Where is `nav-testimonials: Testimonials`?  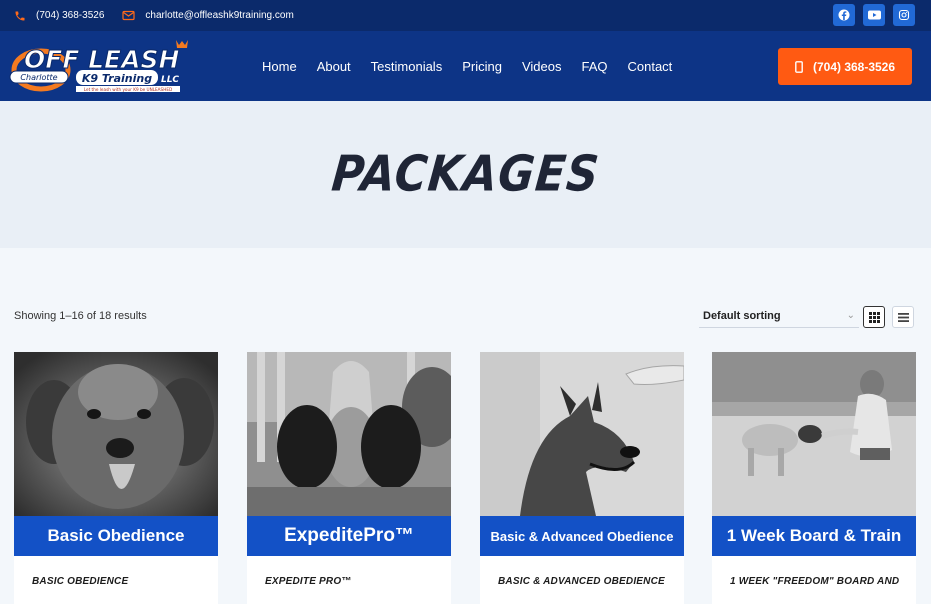
nav-testimonials: Testimonials is located at coordinates (407, 66).